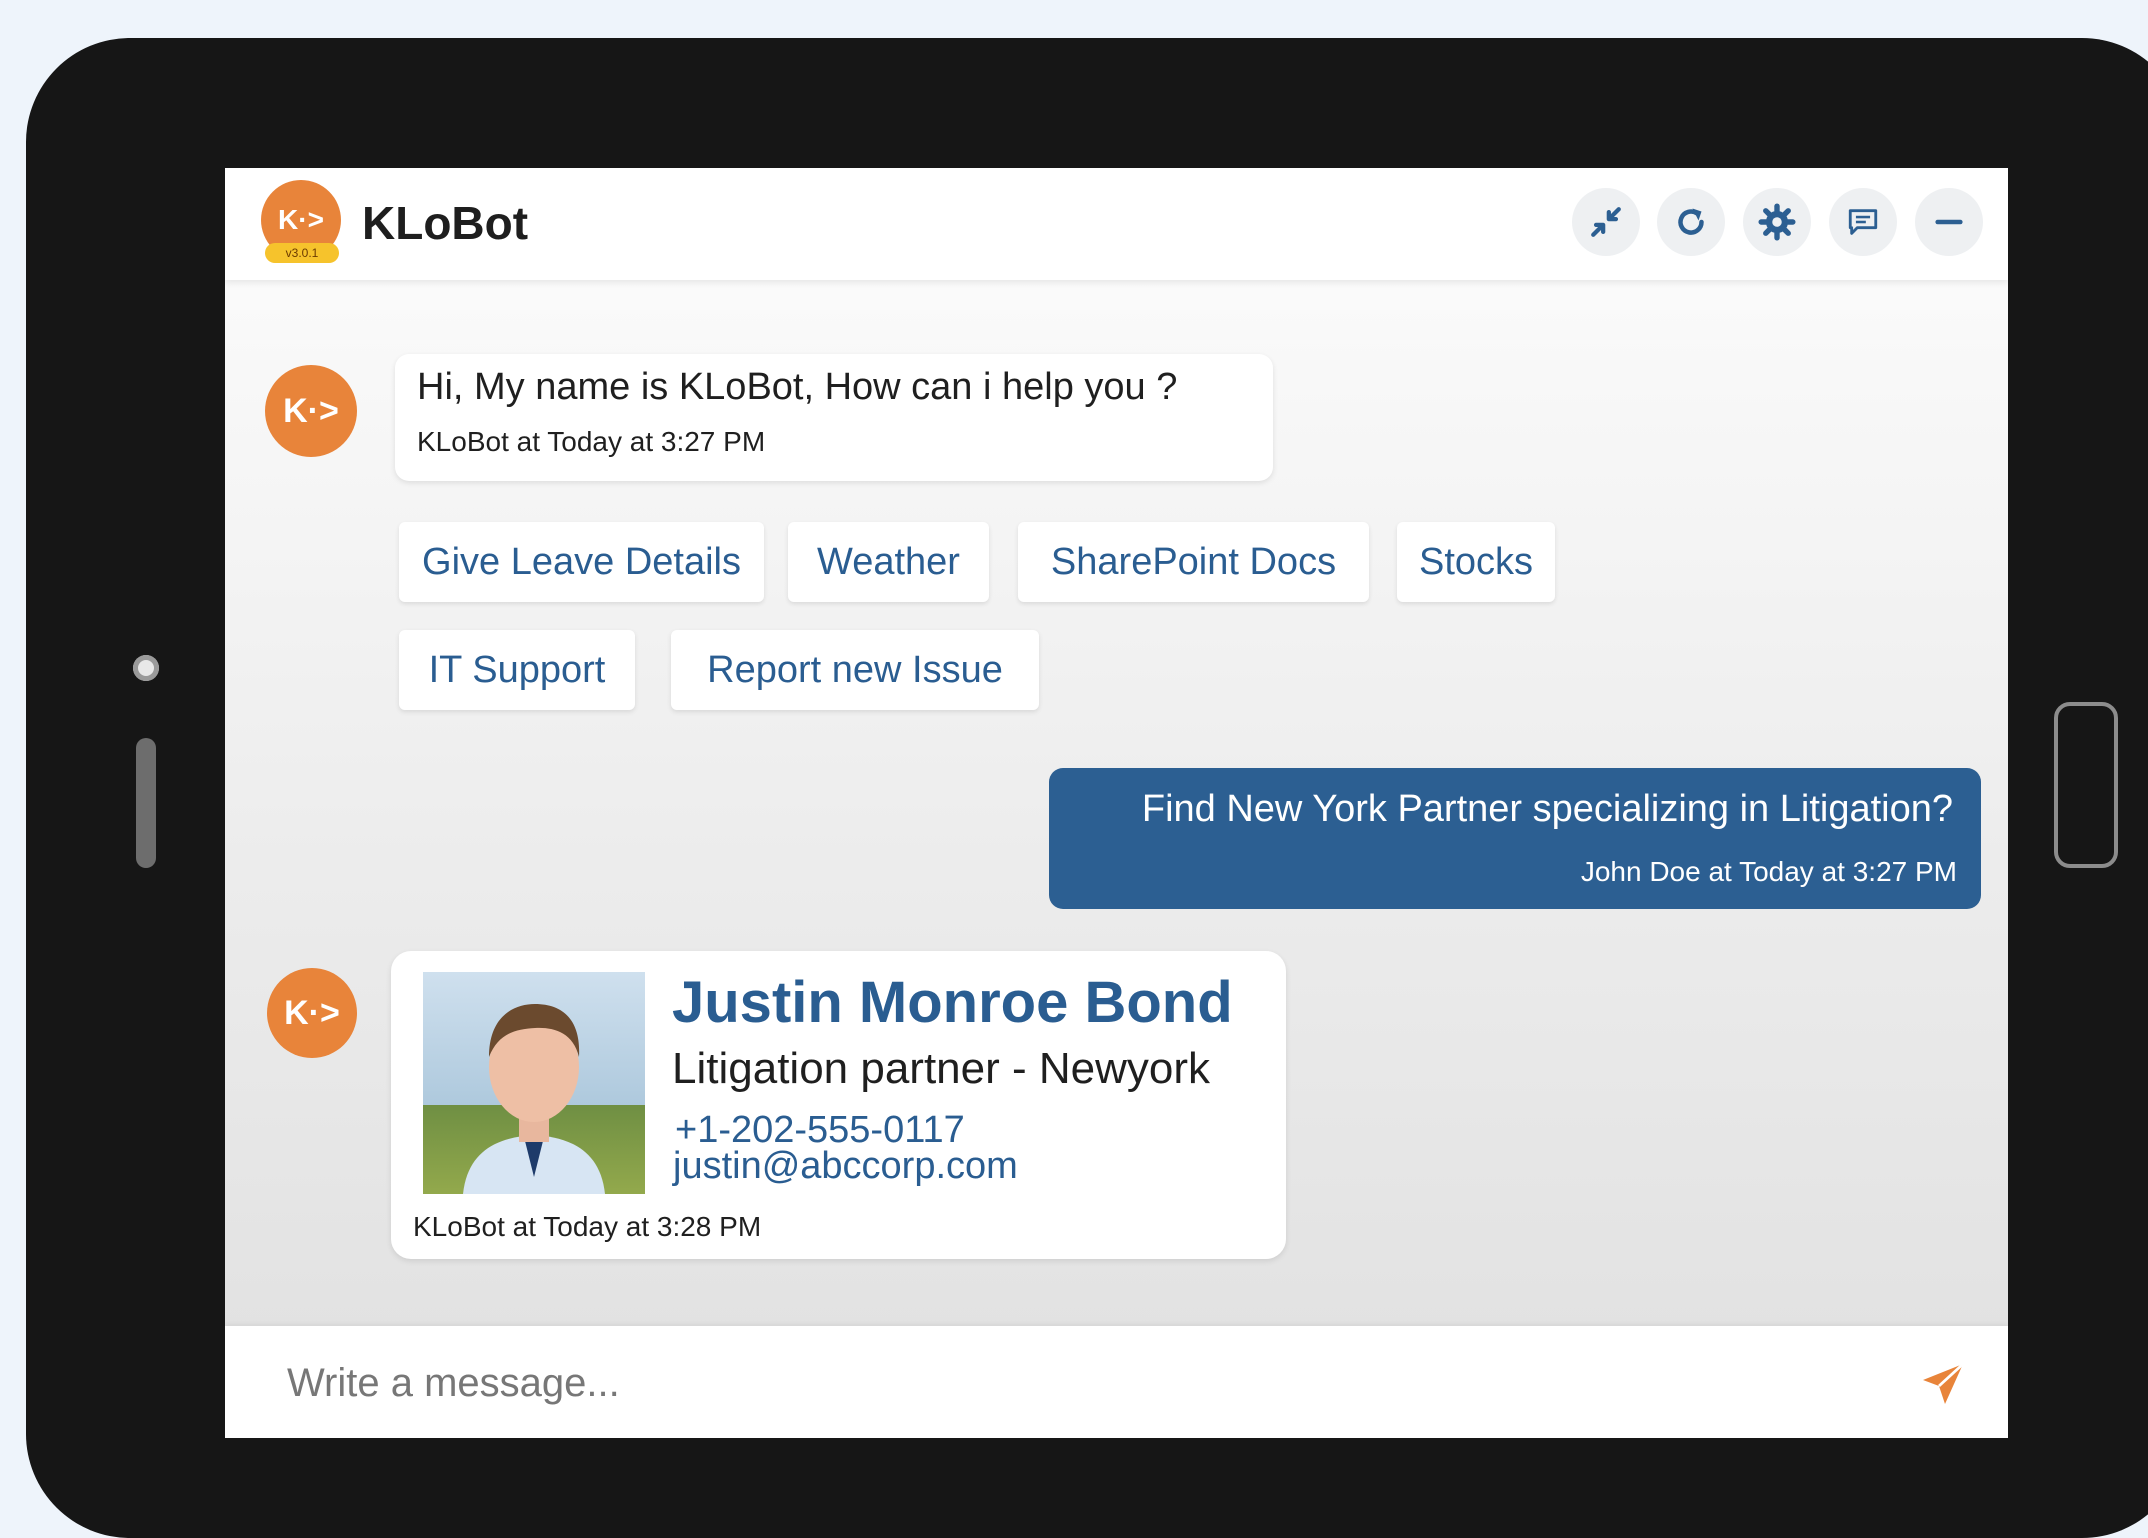  I want to click on send-icon, so click(1943, 1383).